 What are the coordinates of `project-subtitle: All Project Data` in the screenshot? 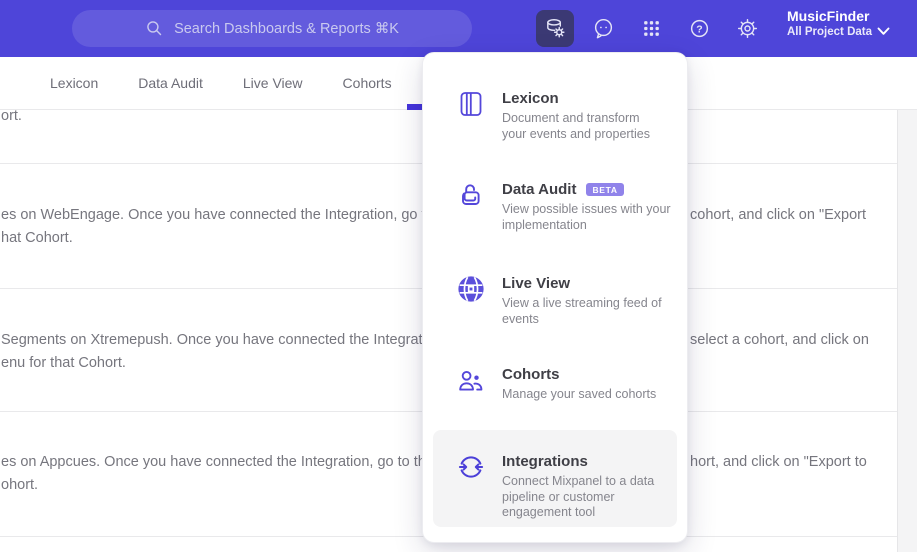 It's located at (829, 32).